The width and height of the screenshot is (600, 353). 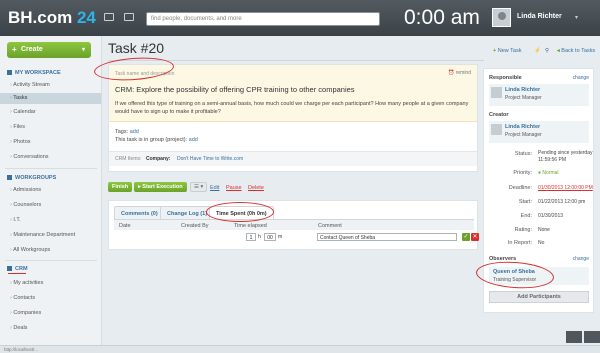 What do you see at coordinates (55, 157) in the screenshot?
I see `sidebar-item-conversations: Conversations` at bounding box center [55, 157].